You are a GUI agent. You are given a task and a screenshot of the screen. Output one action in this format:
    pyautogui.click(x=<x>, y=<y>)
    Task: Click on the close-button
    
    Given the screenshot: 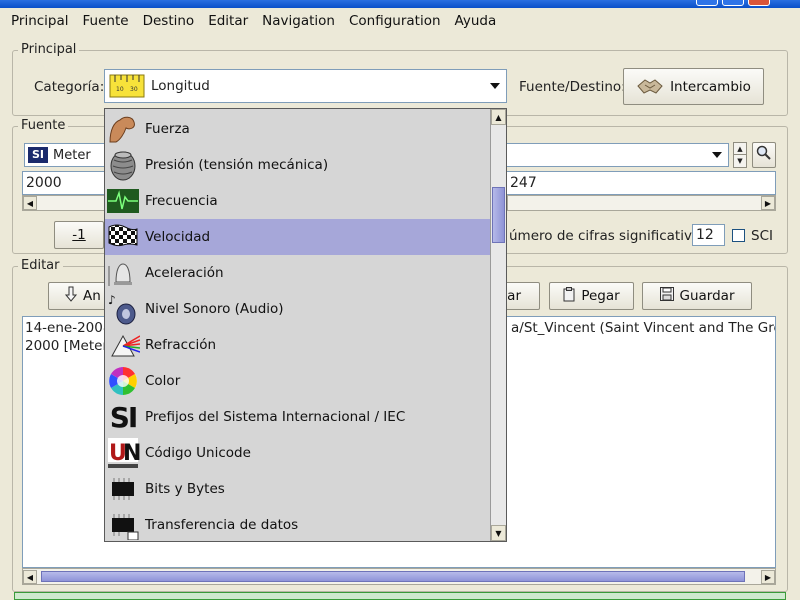 What is the action you would take?
    pyautogui.click(x=759, y=3)
    